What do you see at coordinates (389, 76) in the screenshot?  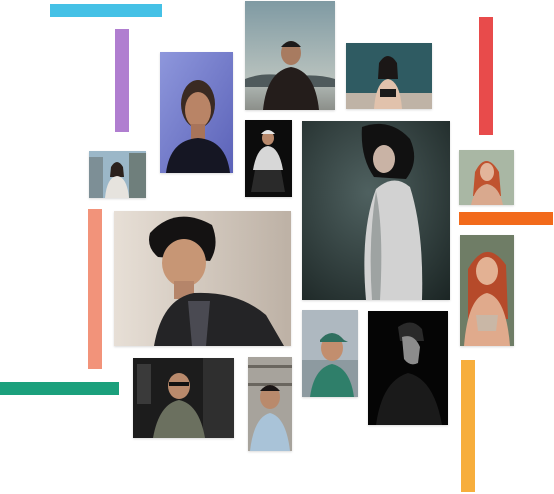 I see `portrait-woman-teal-wall` at bounding box center [389, 76].